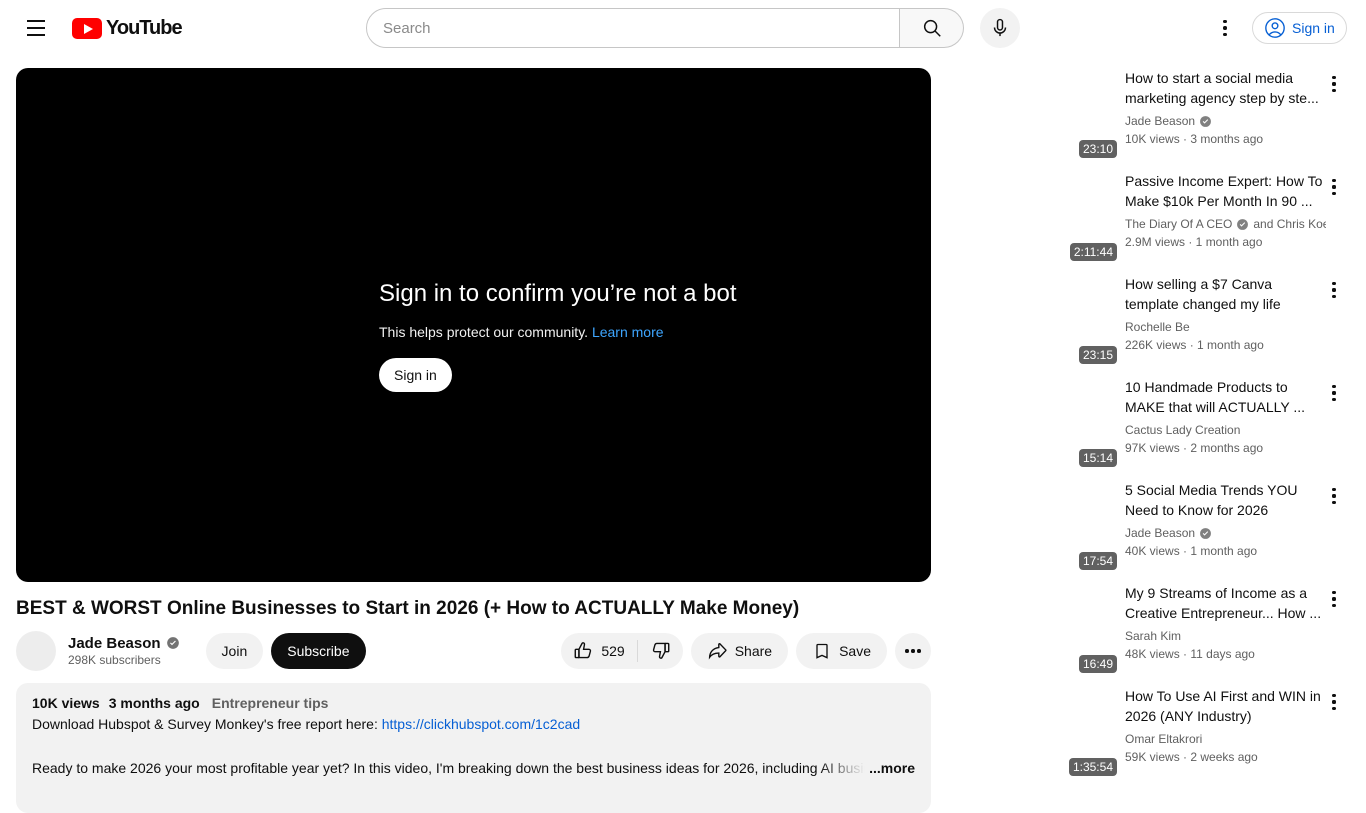 Image resolution: width=1366 pixels, height=813 pixels. What do you see at coordinates (1313, 28) in the screenshot?
I see `header-signin-label: Sign in` at bounding box center [1313, 28].